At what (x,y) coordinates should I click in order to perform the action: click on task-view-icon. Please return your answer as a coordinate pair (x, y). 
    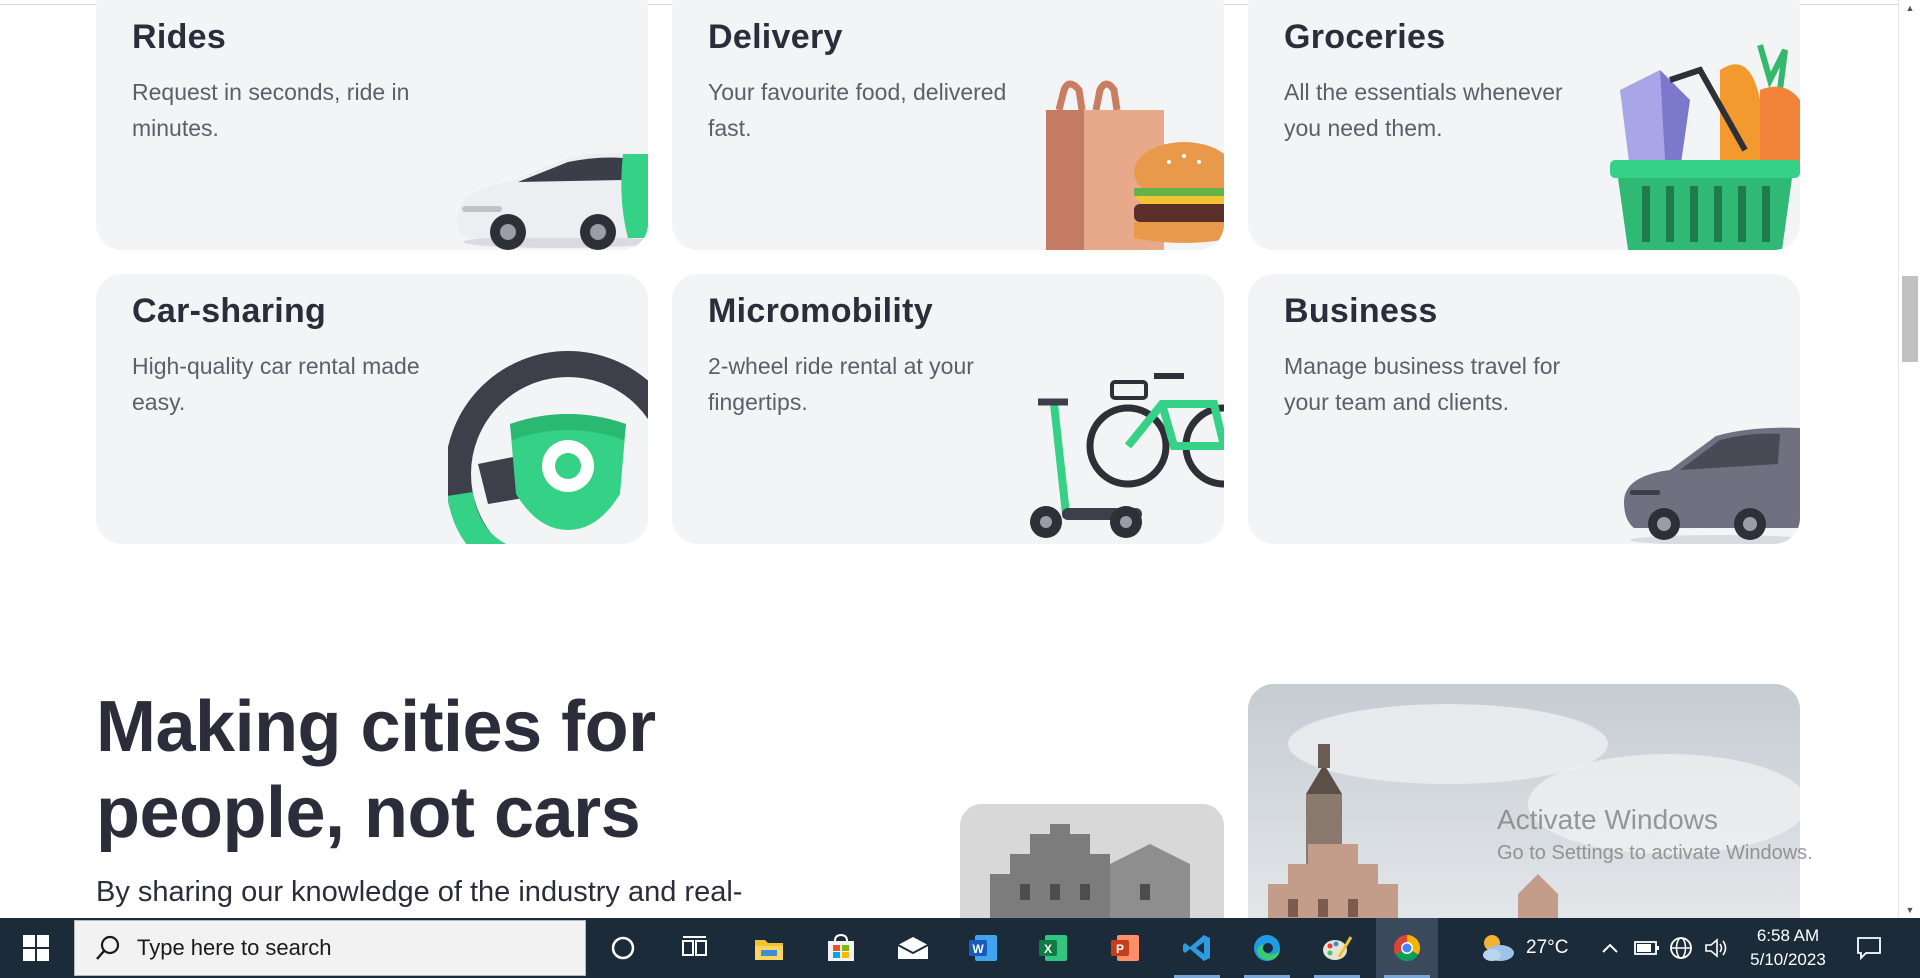
    Looking at the image, I should click on (694, 946).